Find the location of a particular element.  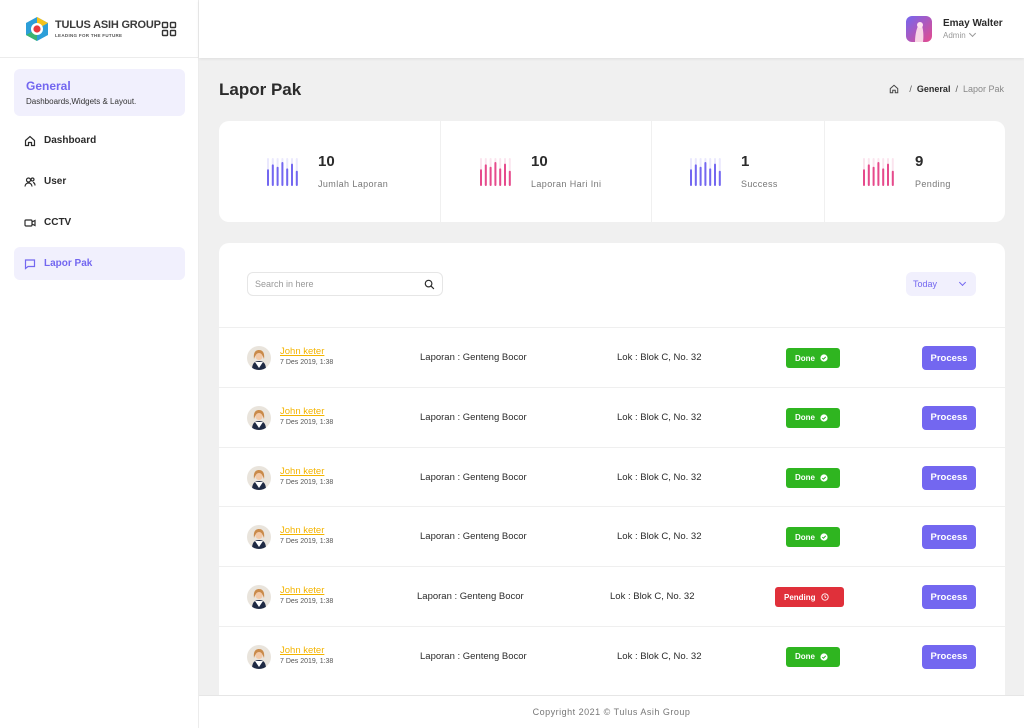

sidebar-item-user: User is located at coordinates (99, 181).